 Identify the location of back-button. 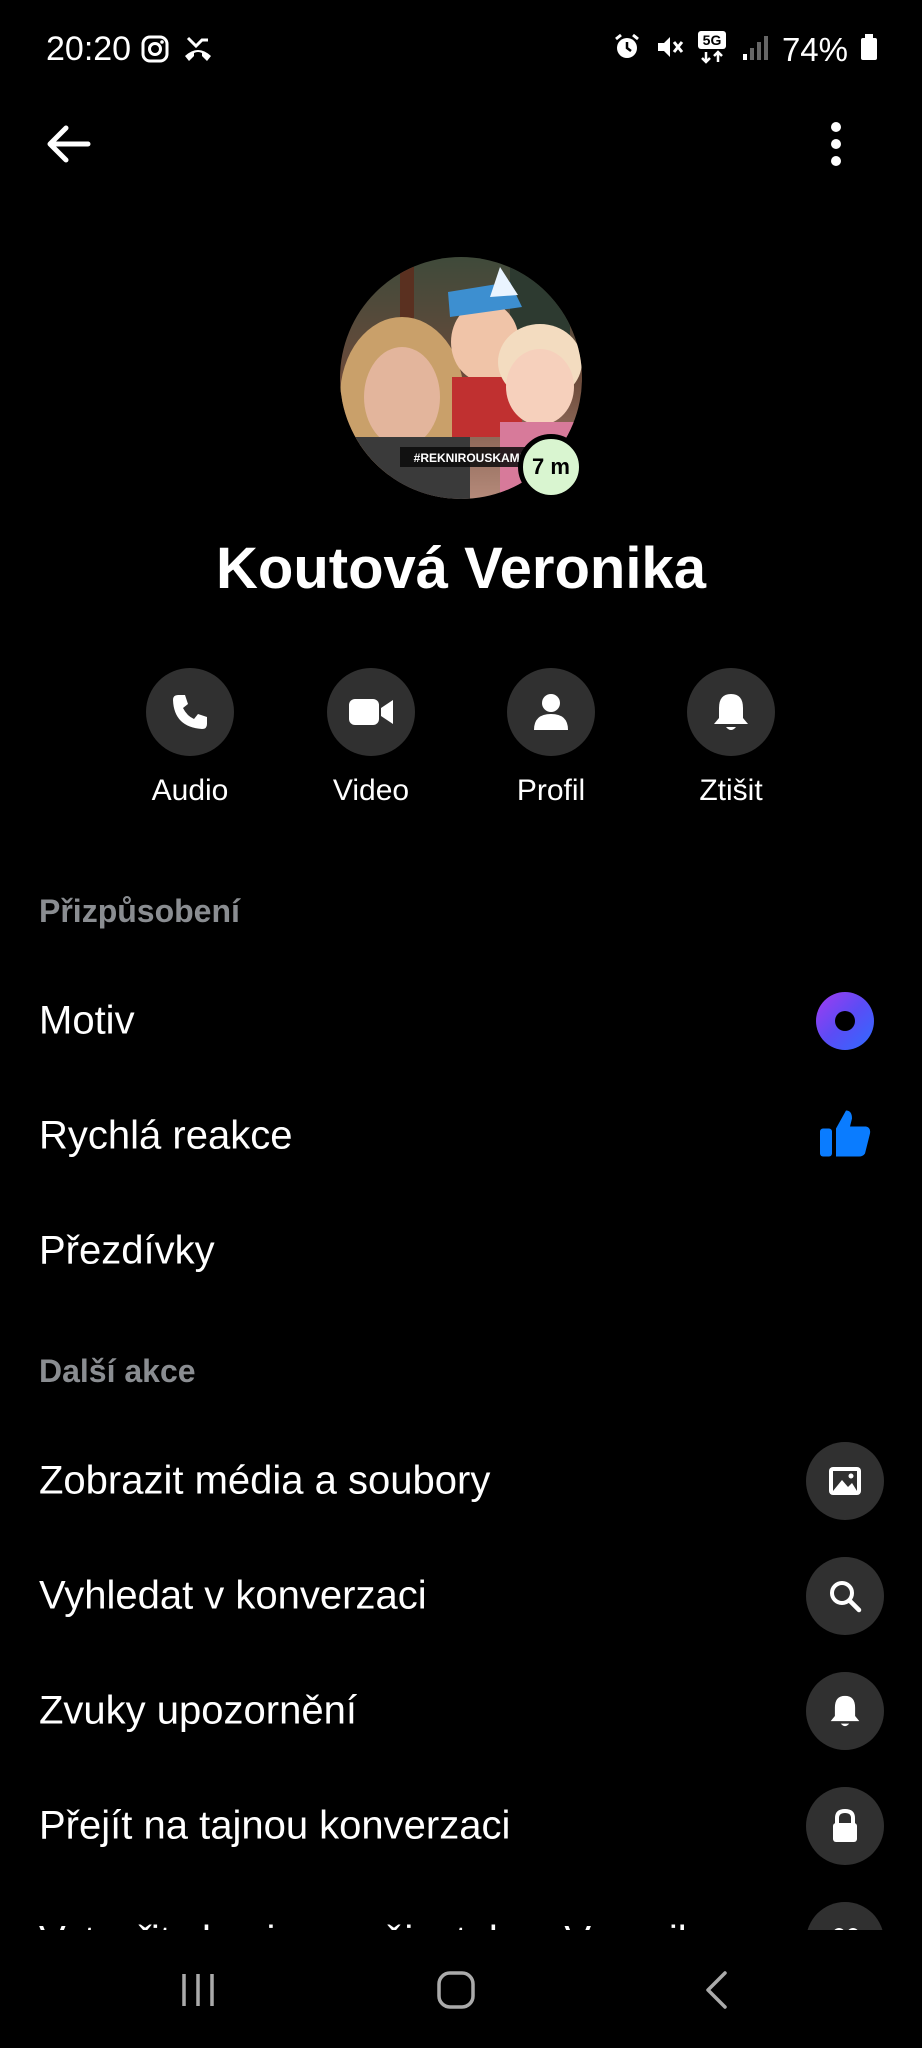
(68, 144).